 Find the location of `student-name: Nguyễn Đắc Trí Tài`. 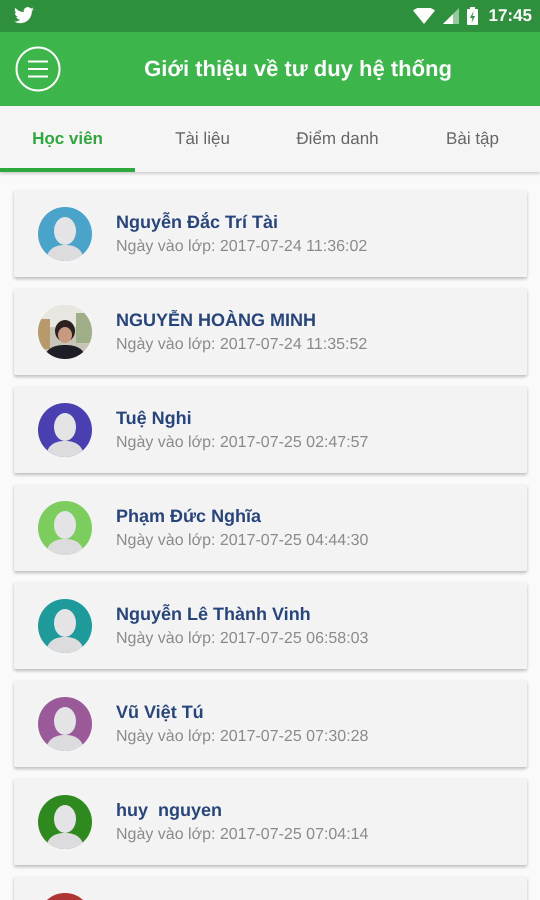

student-name: Nguyễn Đắc Trí Tài is located at coordinates (198, 222).